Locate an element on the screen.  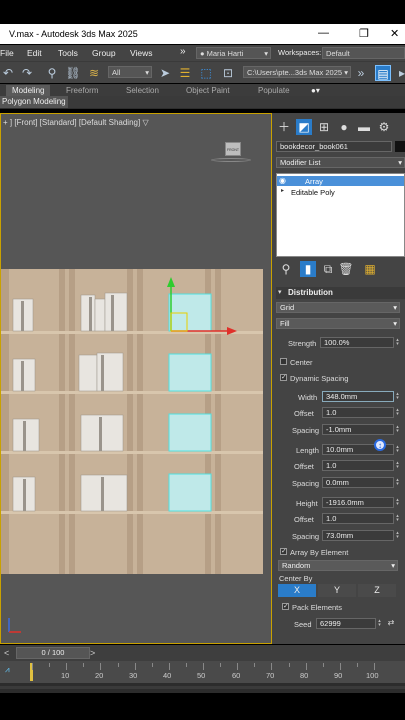
menu-overflow-icon: » is located at coordinates (183, 51).